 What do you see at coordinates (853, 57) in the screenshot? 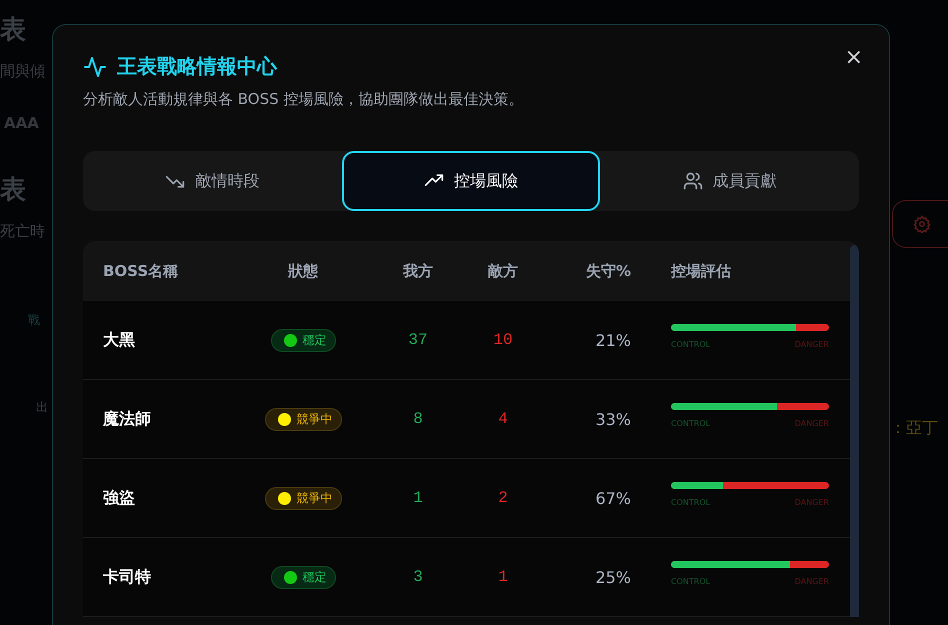
I see `close-button: ×` at bounding box center [853, 57].